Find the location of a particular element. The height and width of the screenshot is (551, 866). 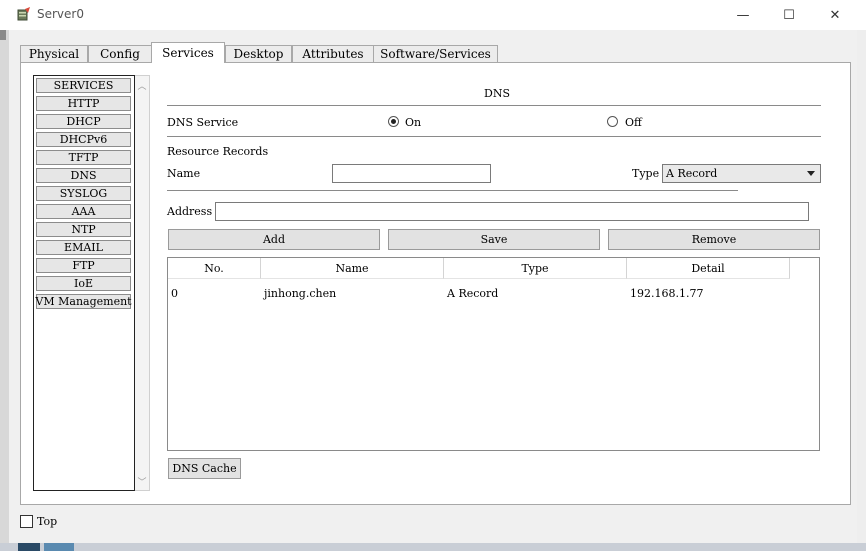

table-row: 0 jinhong.chen A Record 192.168.1.77 is located at coordinates (493, 294).